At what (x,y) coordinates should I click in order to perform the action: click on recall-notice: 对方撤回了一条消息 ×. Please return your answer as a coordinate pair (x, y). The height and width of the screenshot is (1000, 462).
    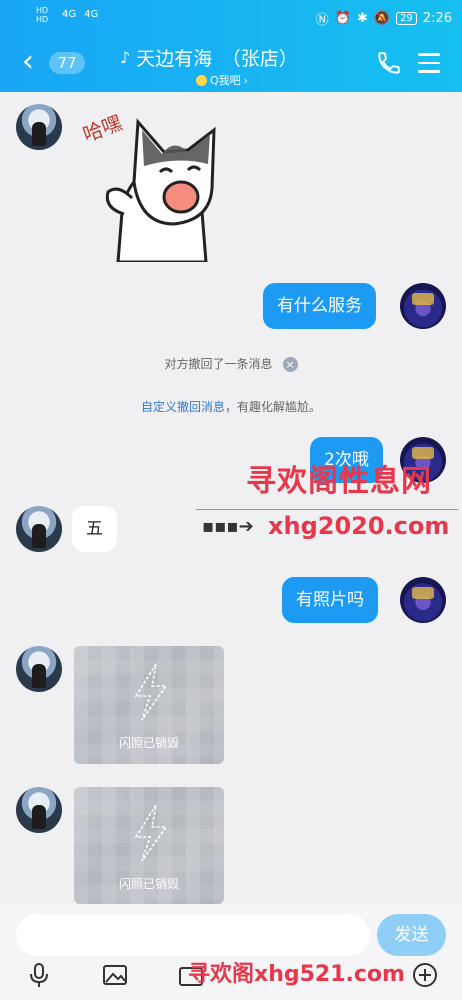
    Looking at the image, I should click on (231, 363).